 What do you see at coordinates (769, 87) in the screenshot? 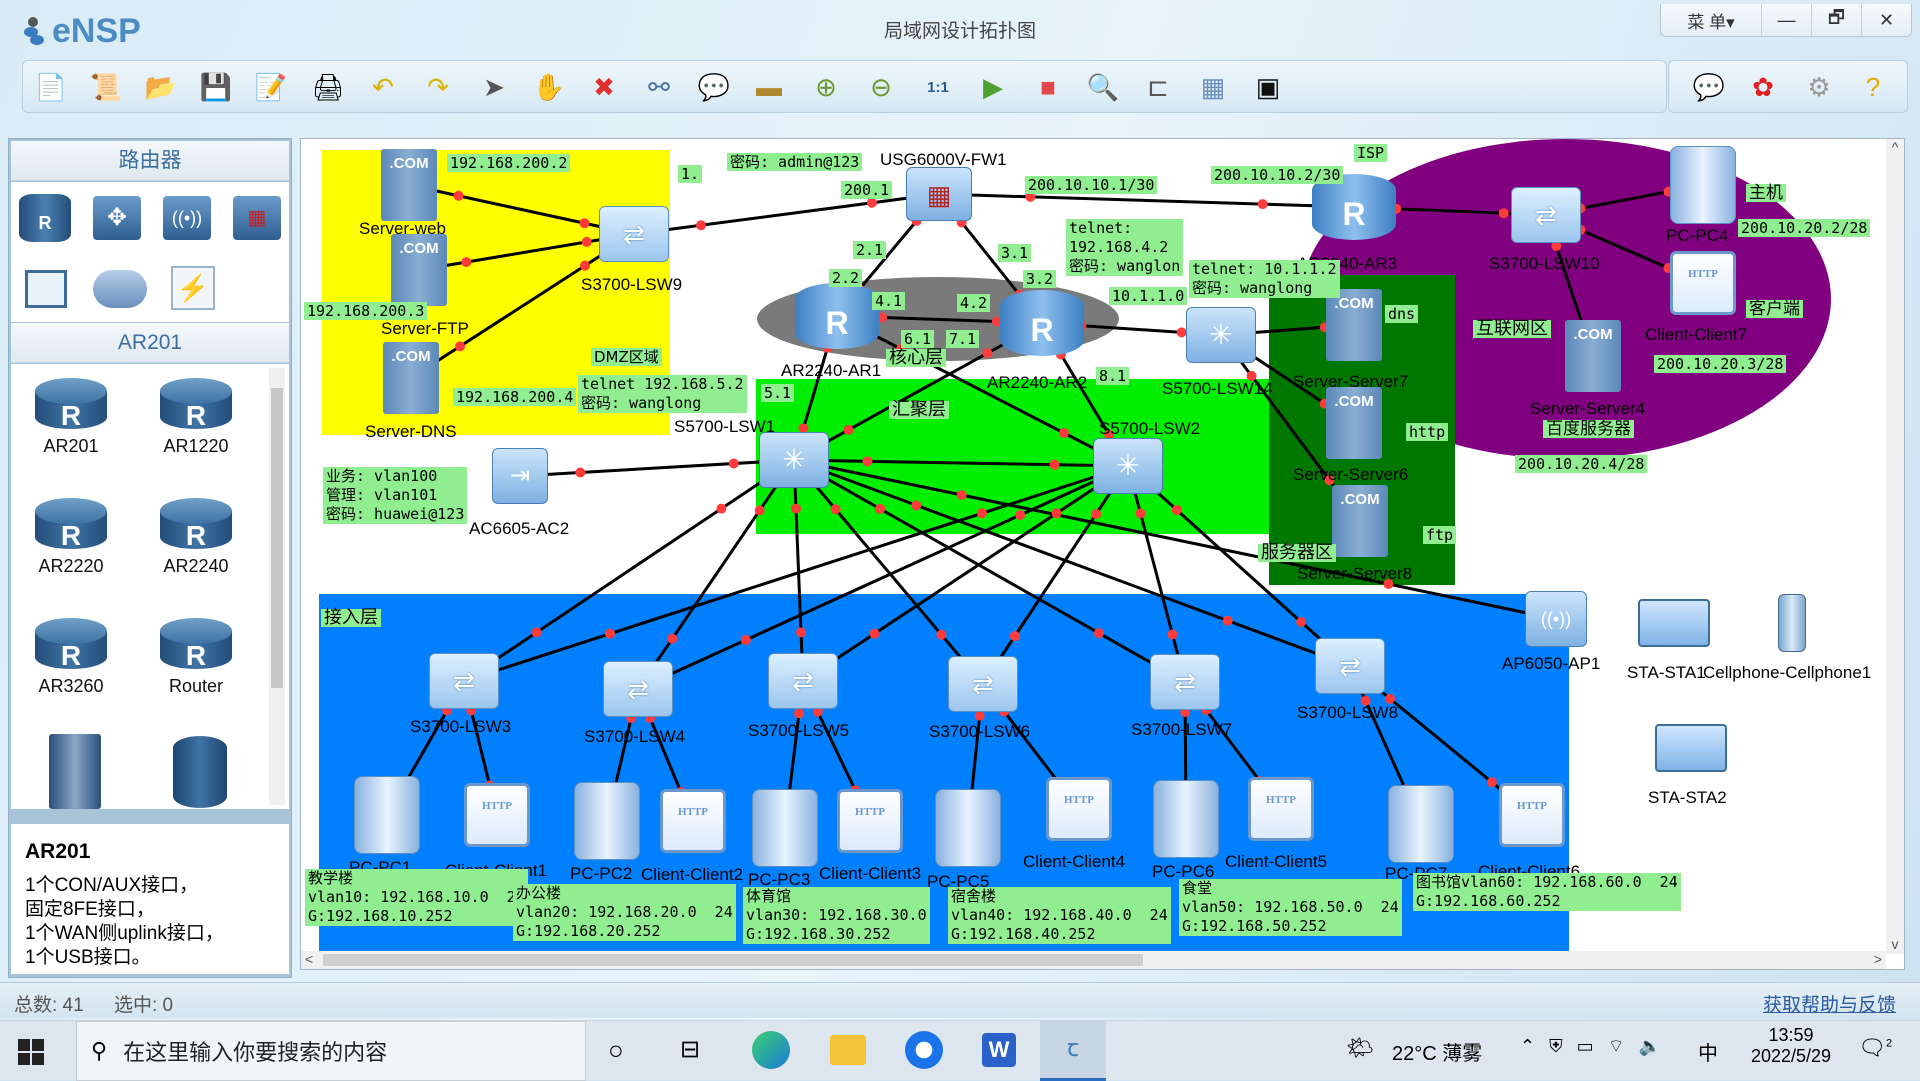
I see `palette-icon: ▬` at bounding box center [769, 87].